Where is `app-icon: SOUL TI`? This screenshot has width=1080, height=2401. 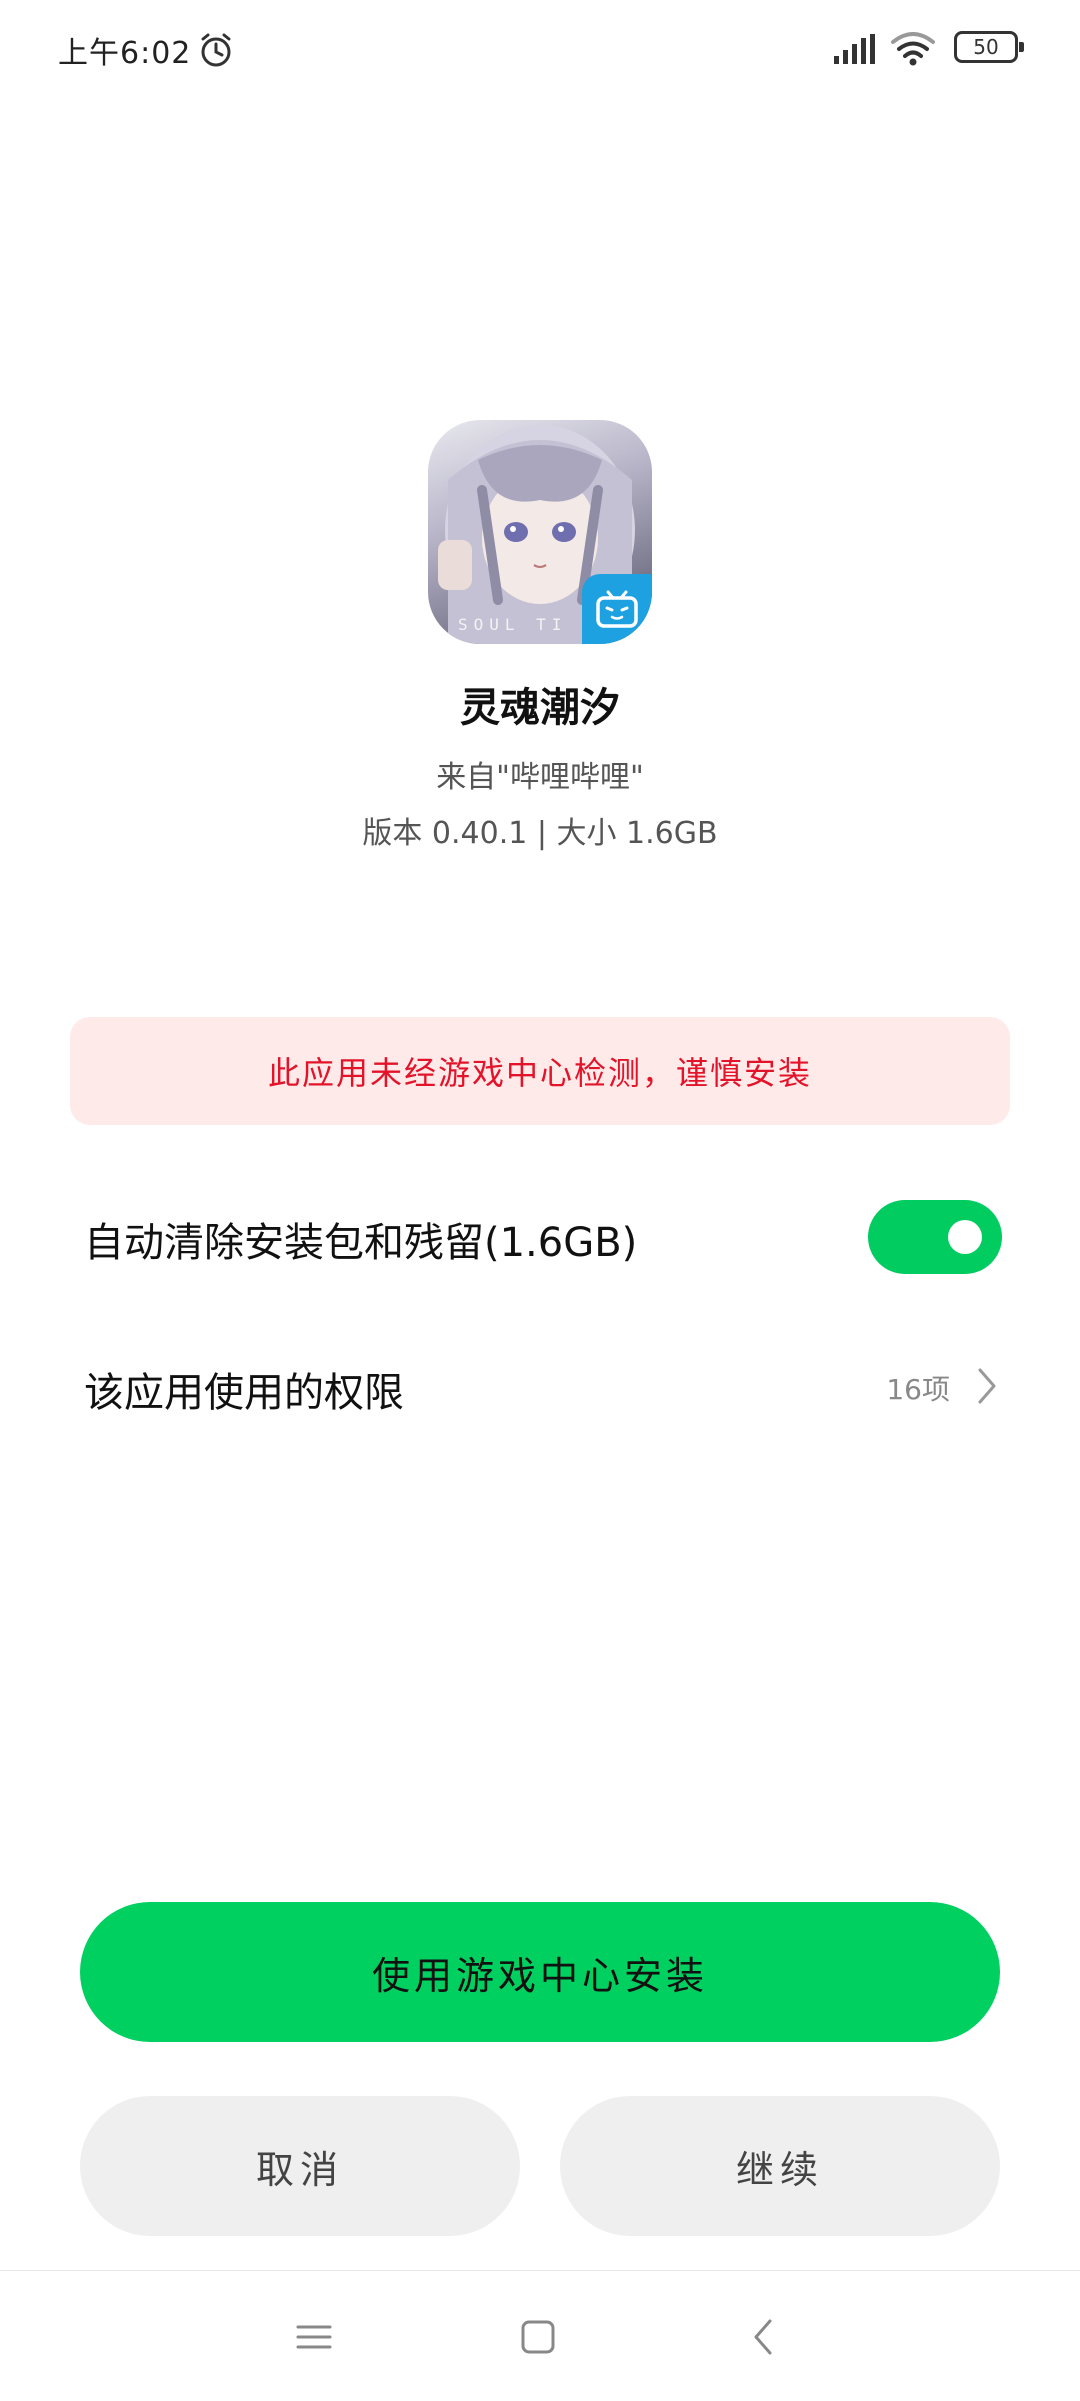 app-icon: SOUL TI is located at coordinates (540, 532).